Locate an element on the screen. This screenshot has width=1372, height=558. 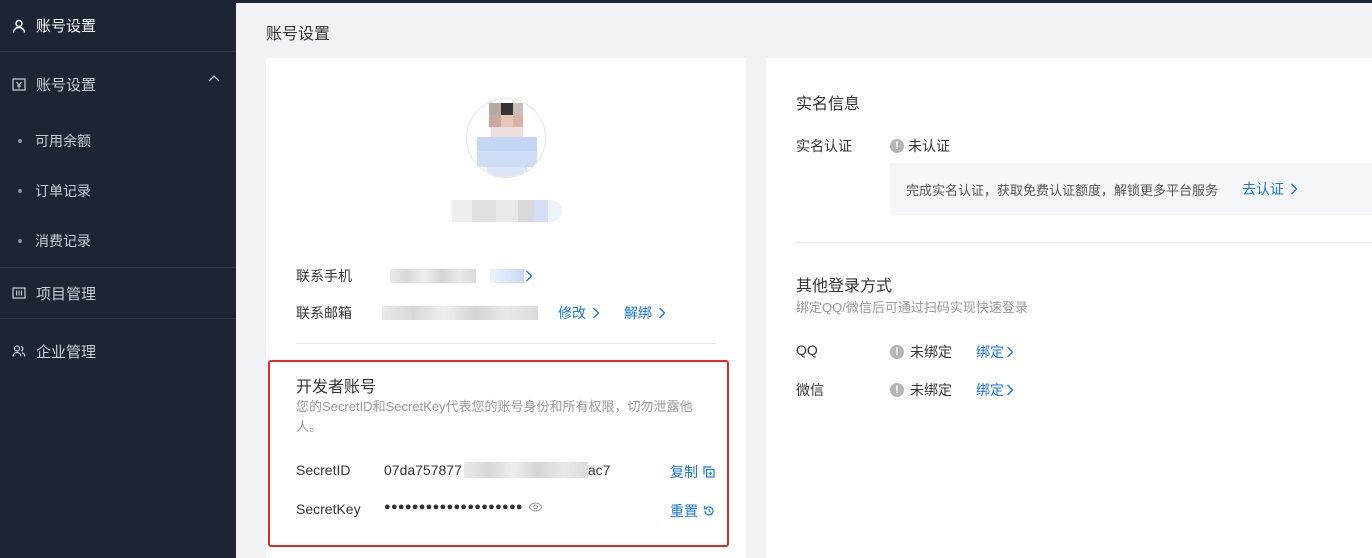
chevron-up-icon is located at coordinates (214, 78).